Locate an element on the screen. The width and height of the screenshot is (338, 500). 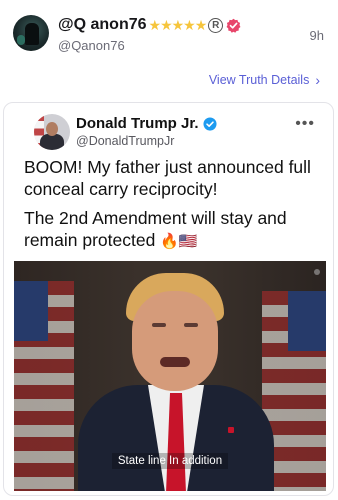
speaker-eye-left is located at coordinates (159, 325).